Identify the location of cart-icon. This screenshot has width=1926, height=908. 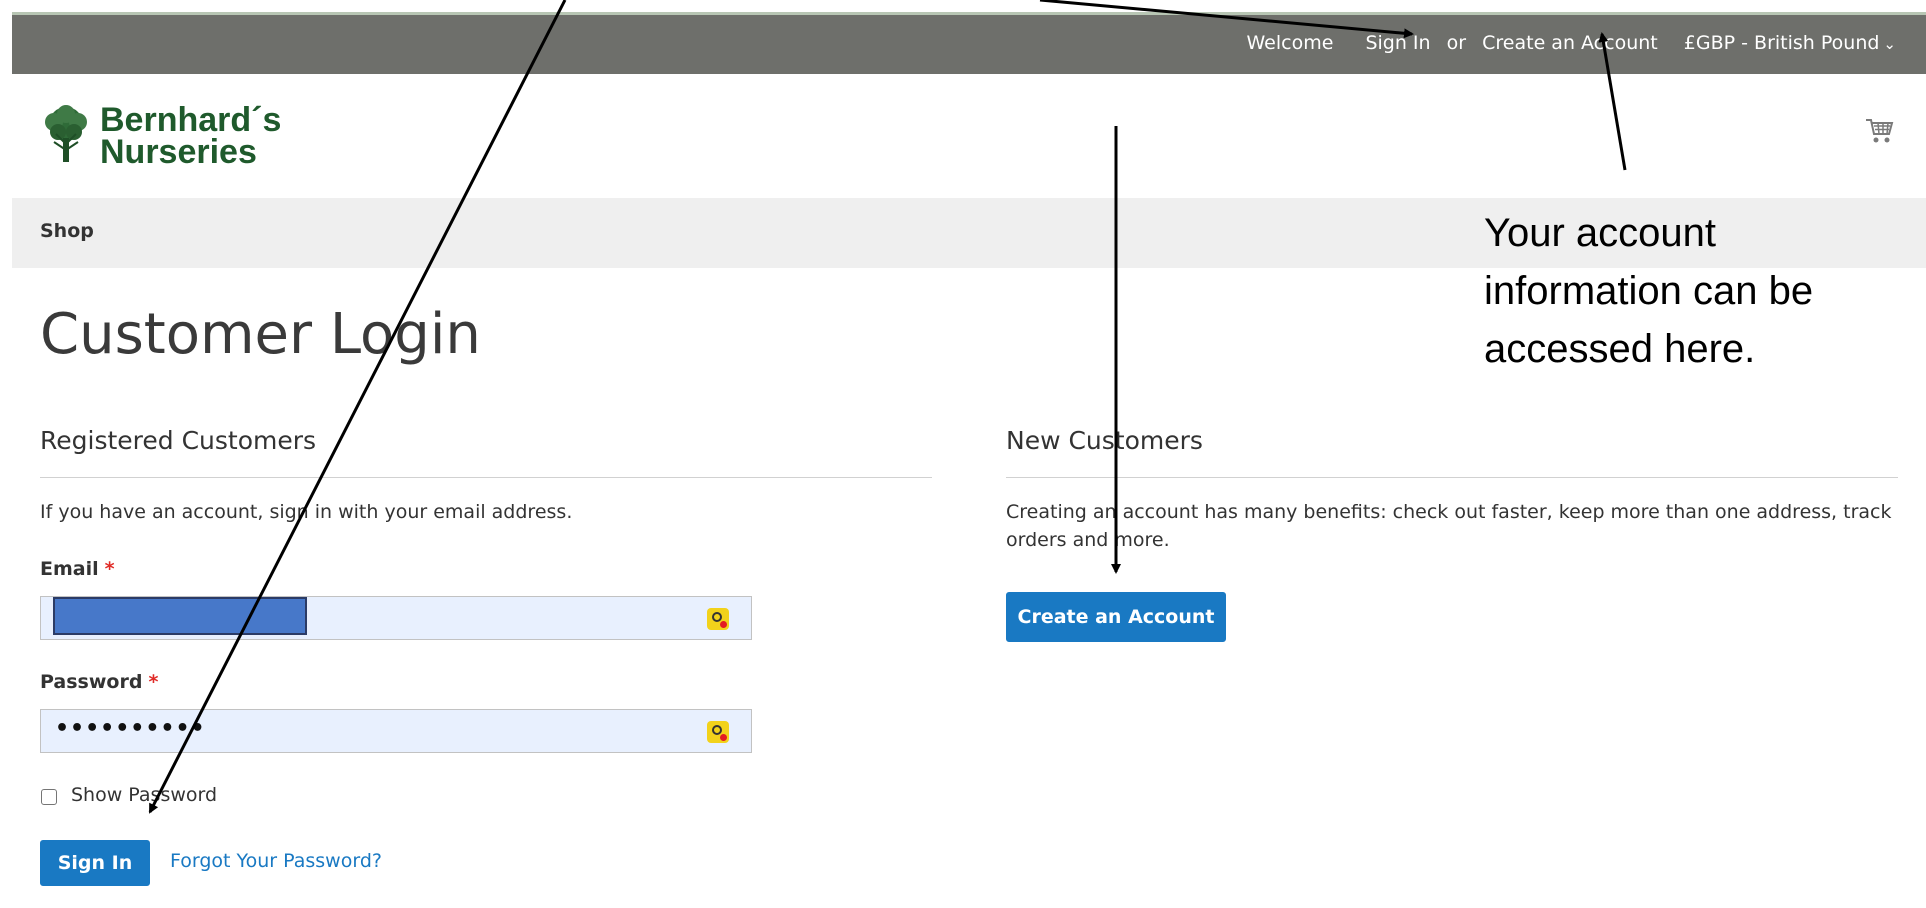
(1879, 130).